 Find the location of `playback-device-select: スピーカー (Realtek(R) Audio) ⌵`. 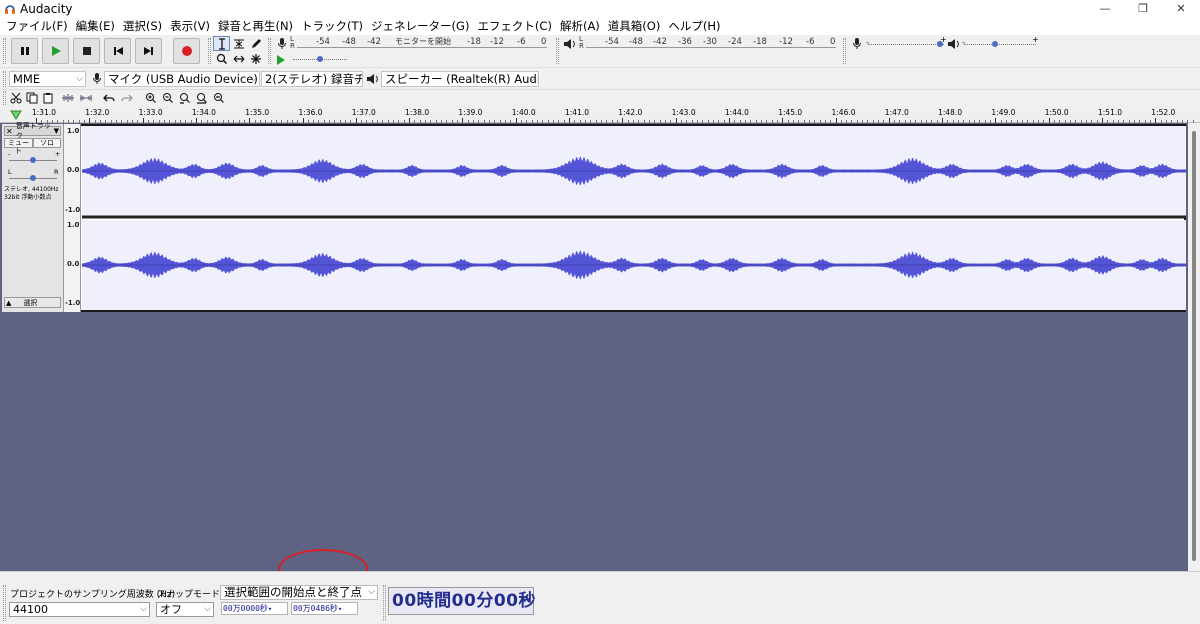

playback-device-select: スピーカー (Realtek(R) Audio) ⌵ is located at coordinates (460, 79).